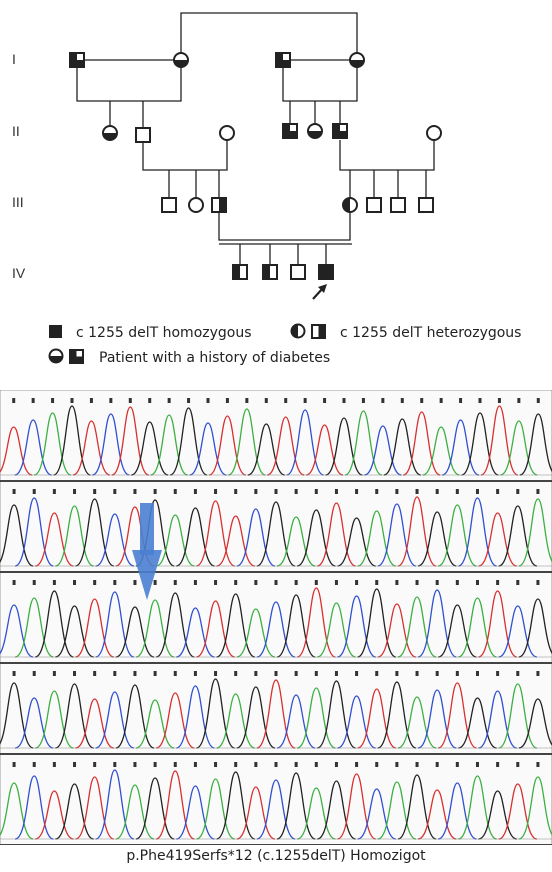  Describe the element at coordinates (240, 272) in the screenshot. I see `ind-iv1-male-heterozygous` at that location.